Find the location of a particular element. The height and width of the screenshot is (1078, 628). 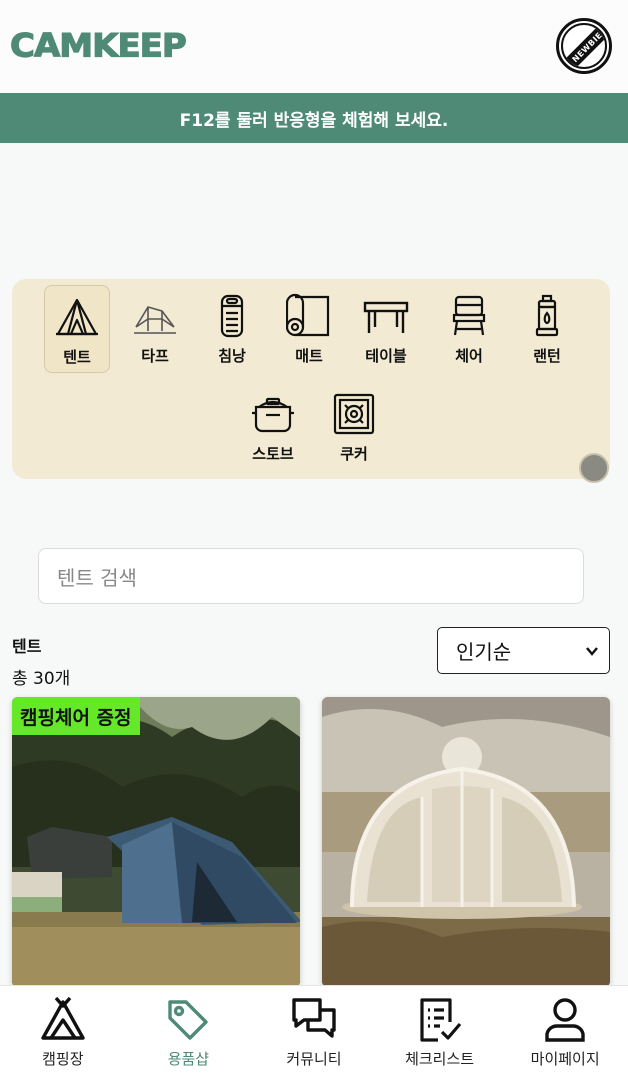

category-table: 테이블 is located at coordinates (386, 329).